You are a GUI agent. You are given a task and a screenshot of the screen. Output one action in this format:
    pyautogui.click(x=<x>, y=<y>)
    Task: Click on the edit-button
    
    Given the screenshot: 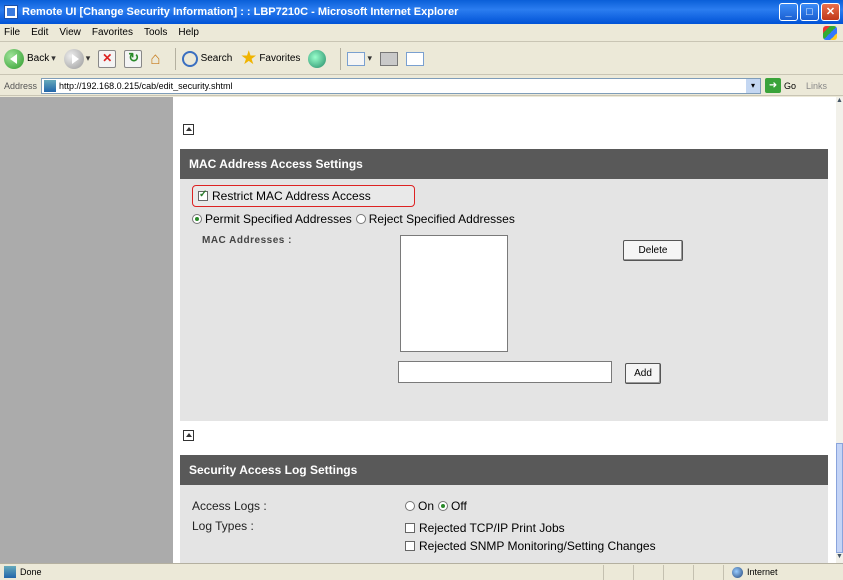 What is the action you would take?
    pyautogui.click(x=414, y=58)
    